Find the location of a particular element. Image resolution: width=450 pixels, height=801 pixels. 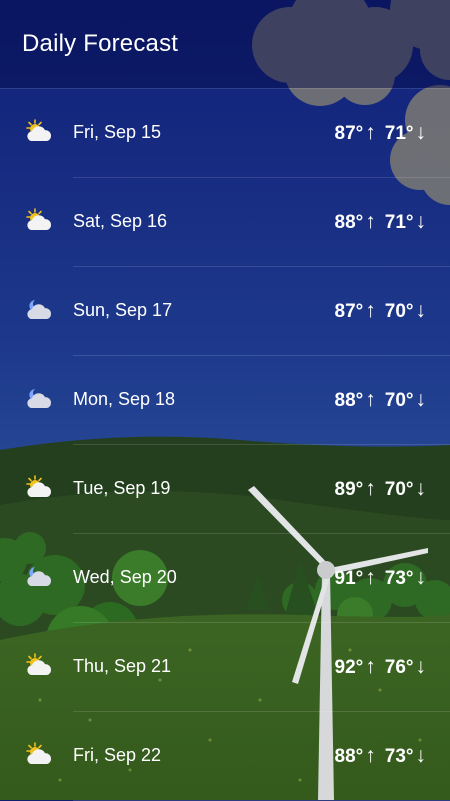

forecast-temps: 88°↑ 71°↓ is located at coordinates (380, 222).